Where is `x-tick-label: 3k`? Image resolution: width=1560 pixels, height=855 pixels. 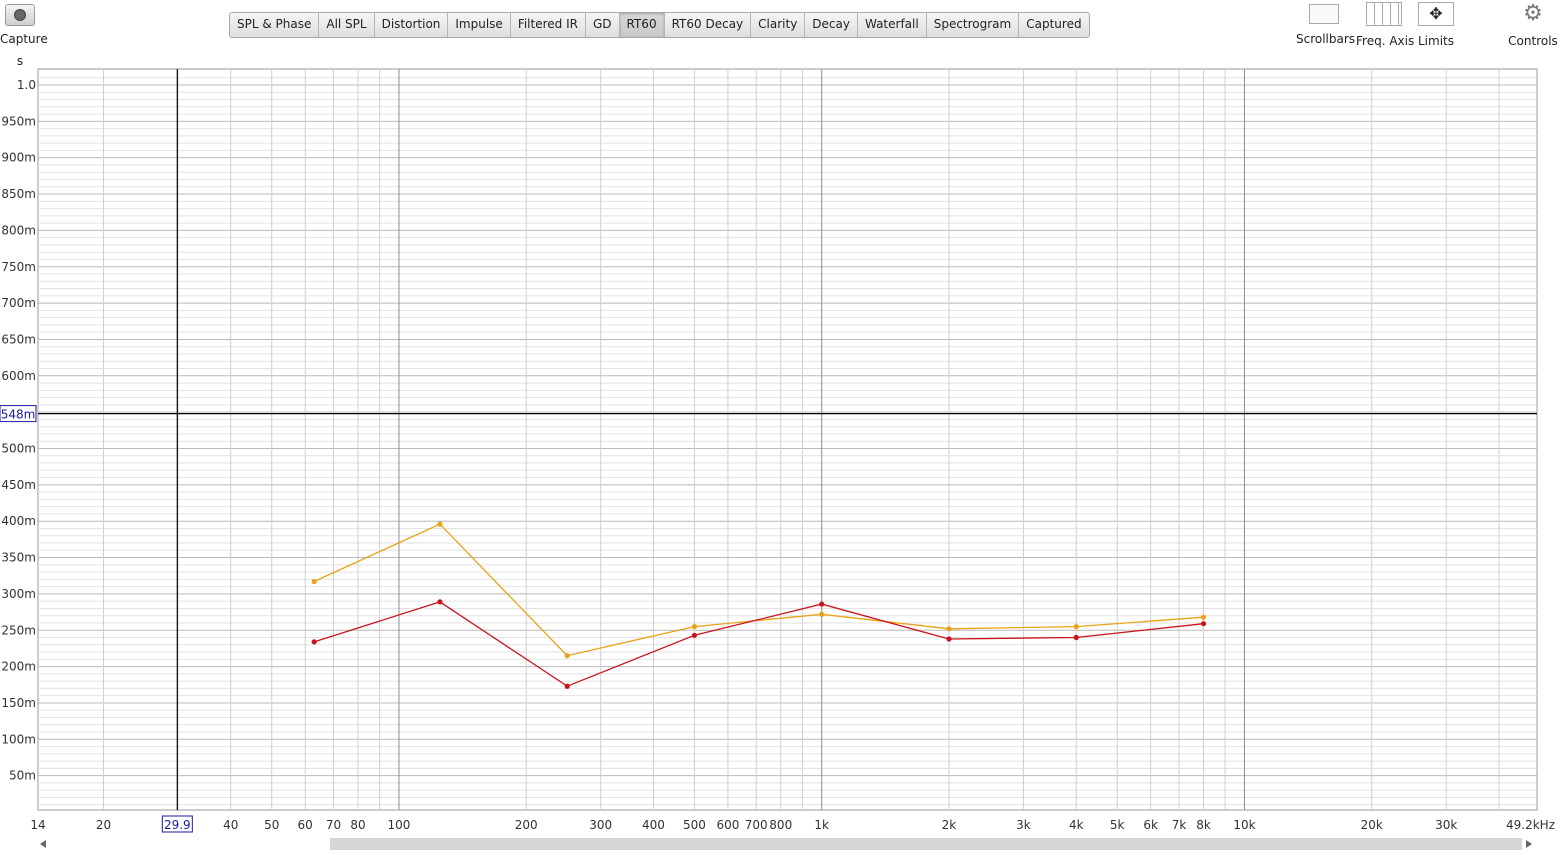 x-tick-label: 3k is located at coordinates (1023, 825).